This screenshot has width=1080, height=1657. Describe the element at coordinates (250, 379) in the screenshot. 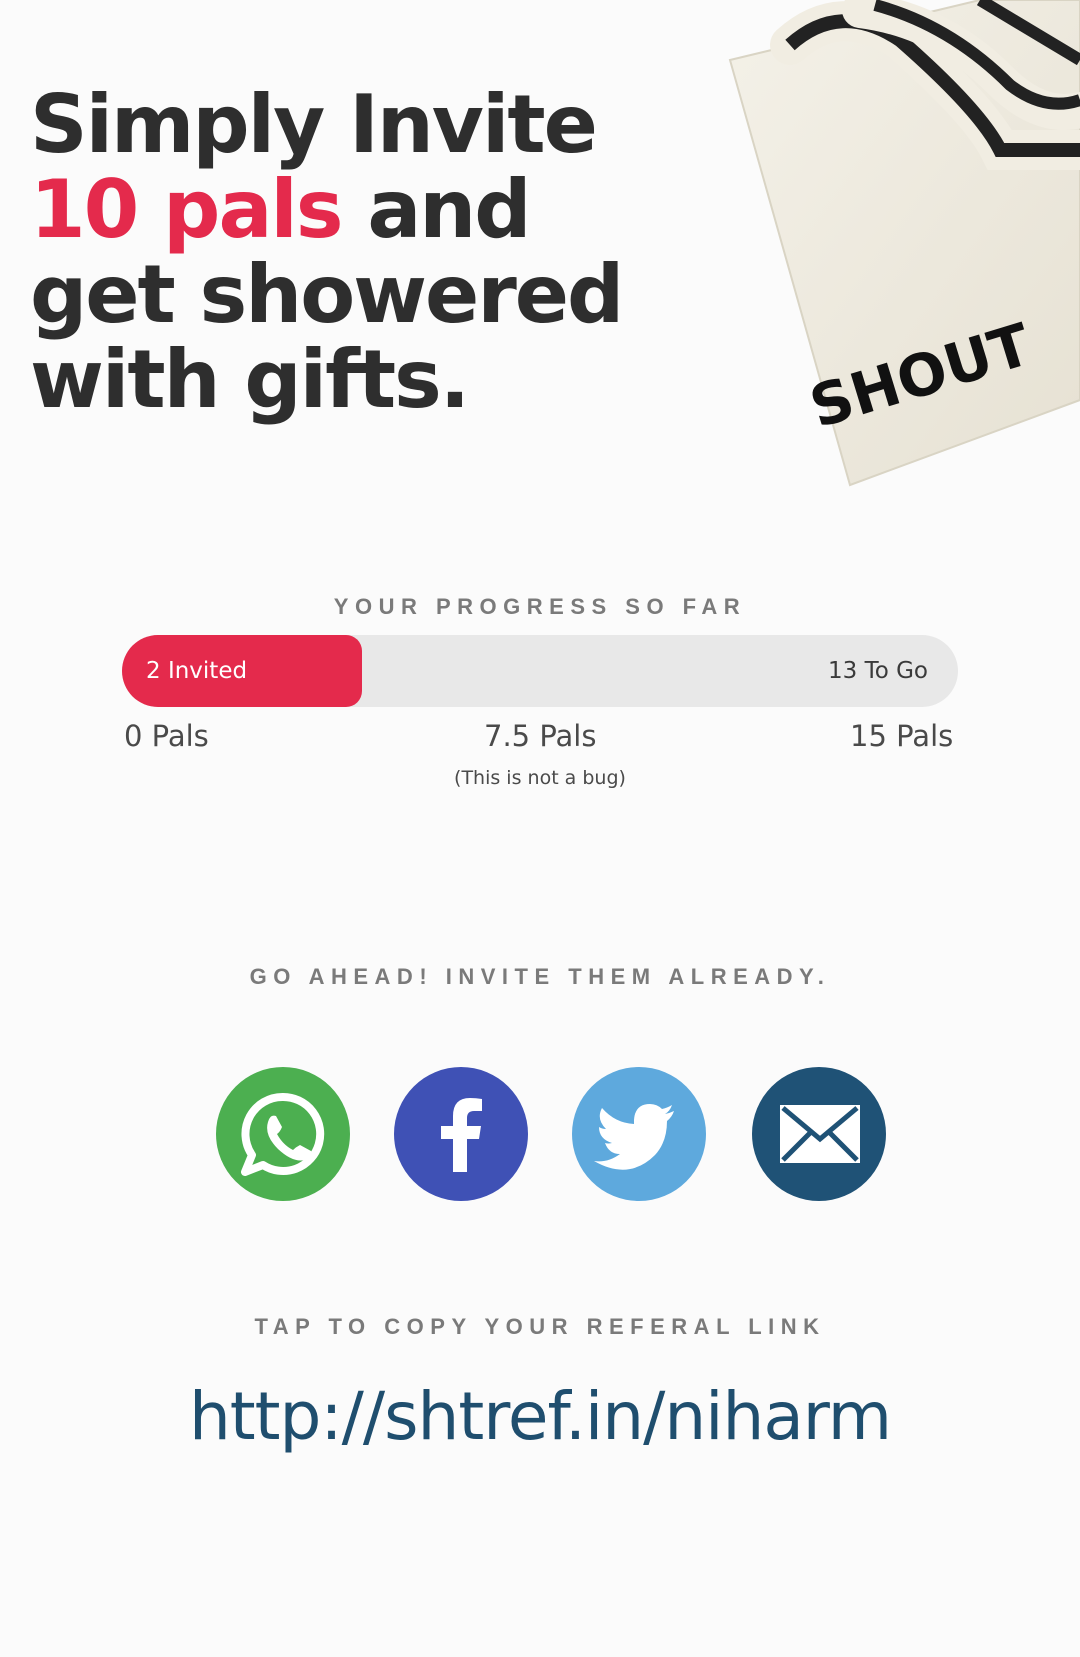

I see `headline-line-4: with gifts.` at that location.